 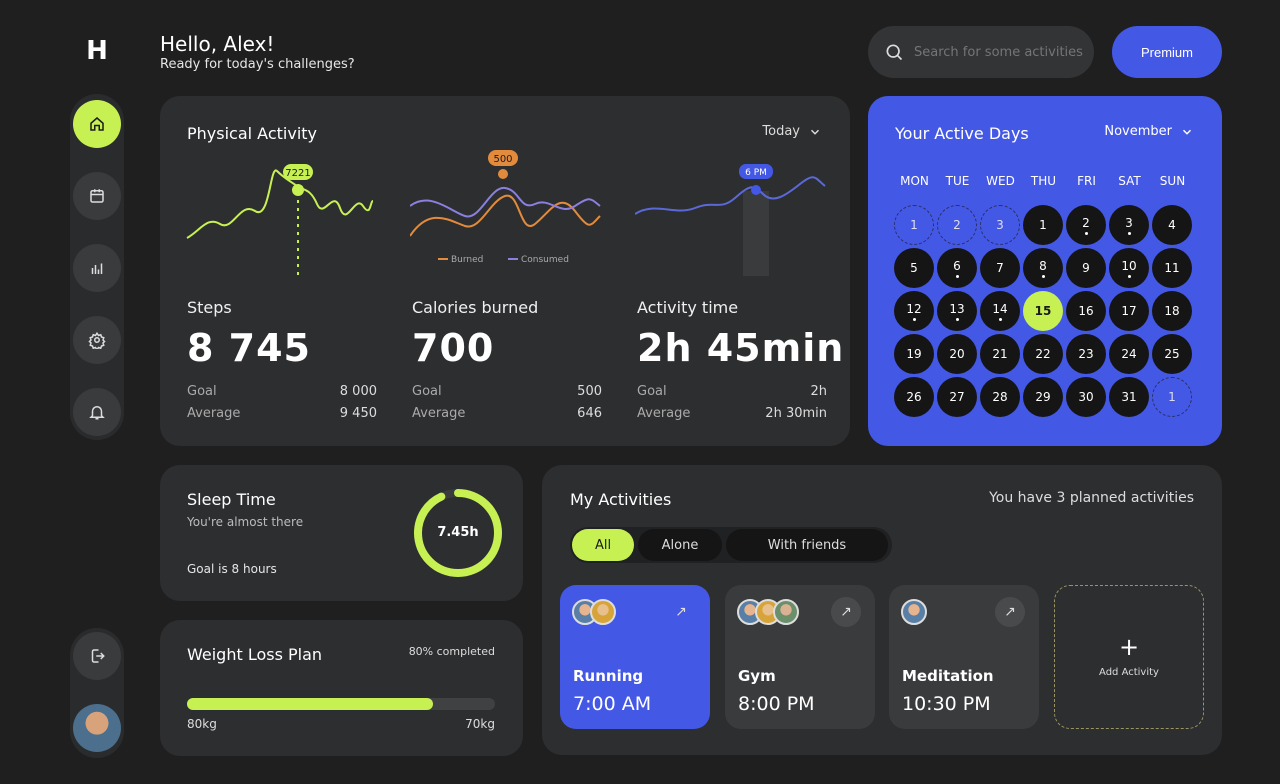 I want to click on calendar-day: 29, so click(x=1043, y=397).